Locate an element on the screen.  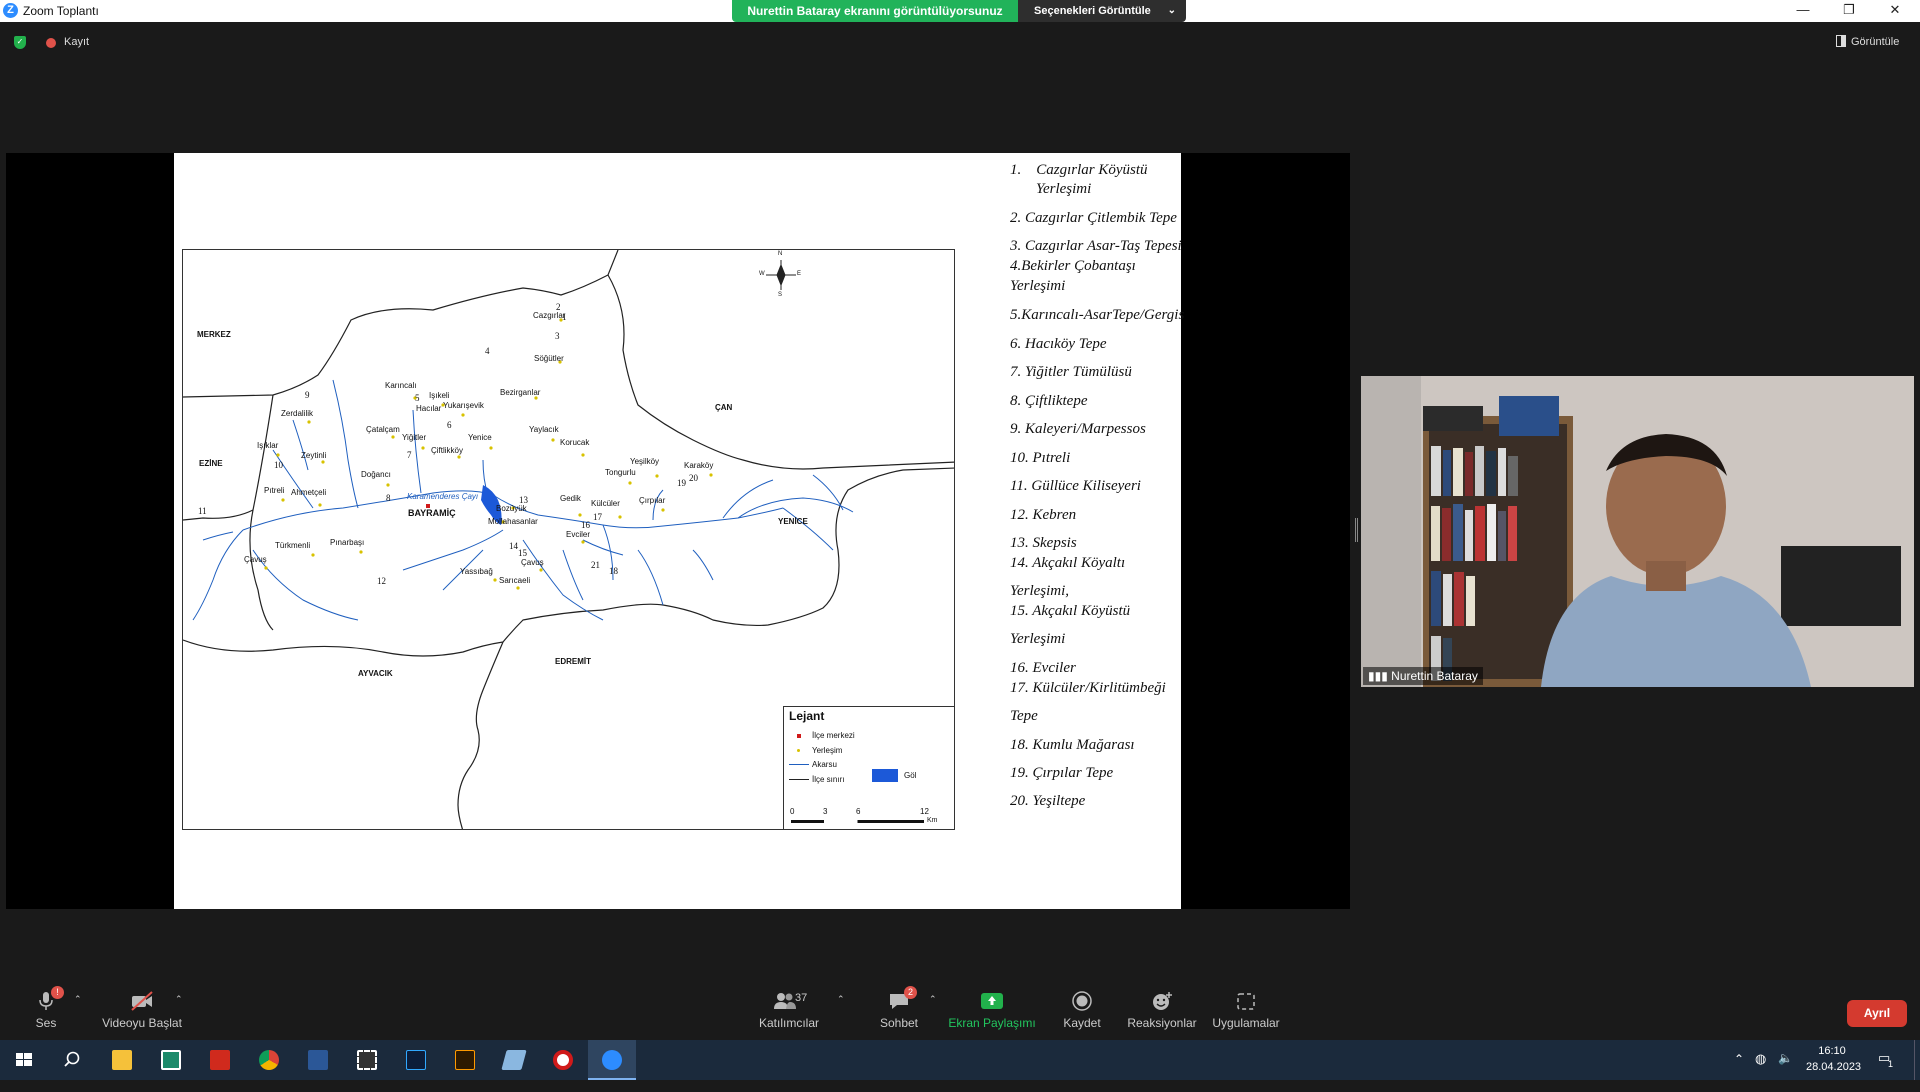
place-label: Zeytinli is located at coordinates (314, 455).